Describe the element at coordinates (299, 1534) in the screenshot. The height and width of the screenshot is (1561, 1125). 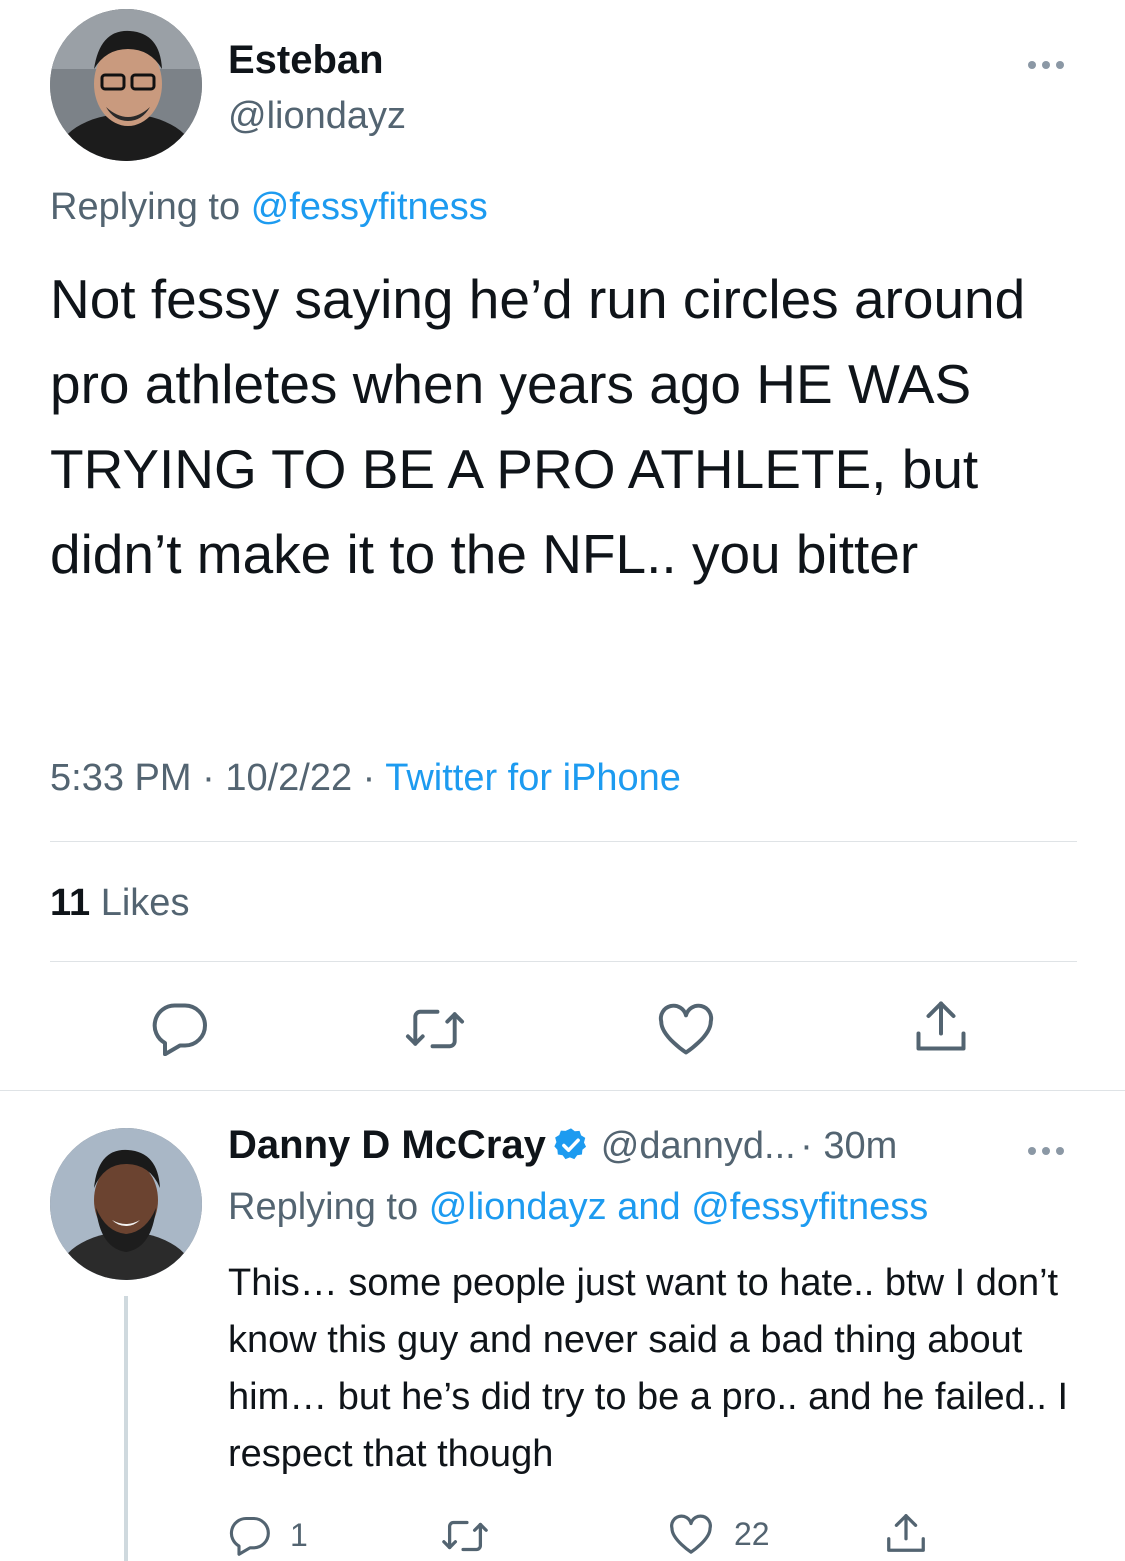
I see `reply-count: 1` at that location.